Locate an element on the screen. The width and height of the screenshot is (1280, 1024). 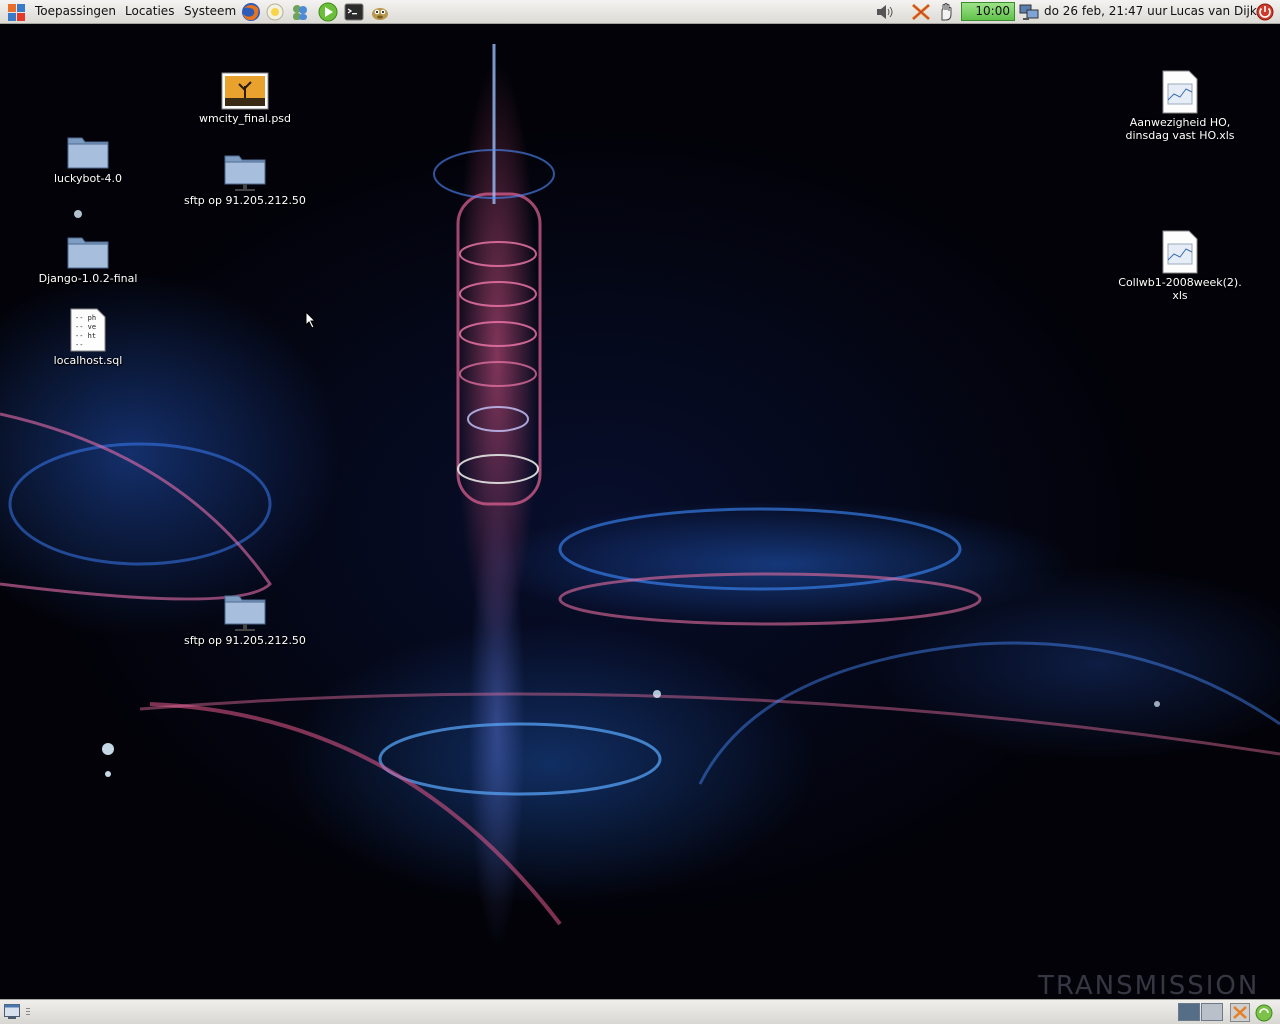
shutdown-icon is located at coordinates (1265, 12).